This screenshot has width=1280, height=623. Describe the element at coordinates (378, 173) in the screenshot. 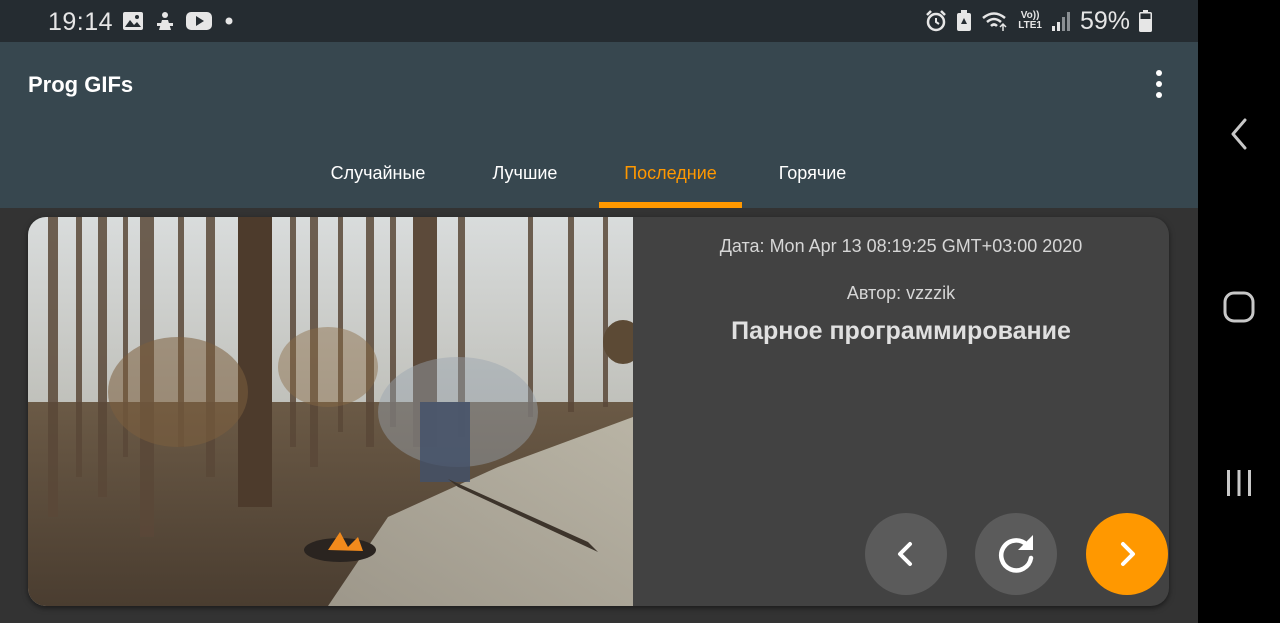

I see `tab-random: Случайные` at that location.